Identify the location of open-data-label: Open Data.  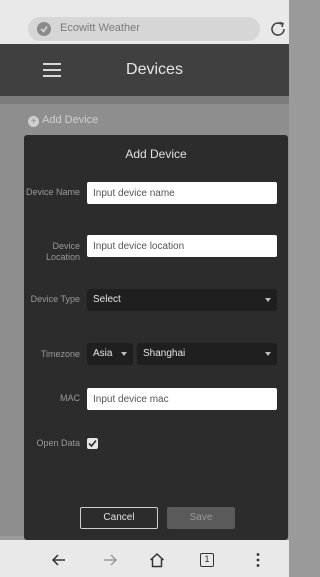
(58, 443).